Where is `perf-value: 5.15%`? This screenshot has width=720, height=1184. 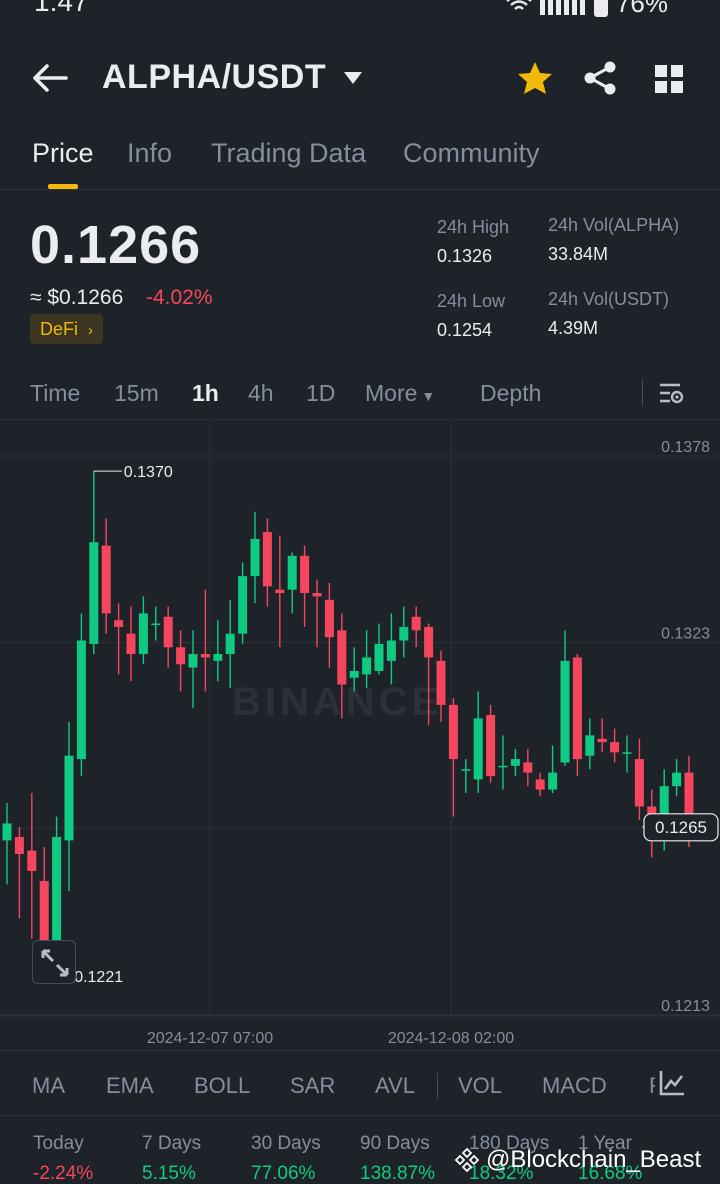
perf-value: 5.15% is located at coordinates (169, 1173).